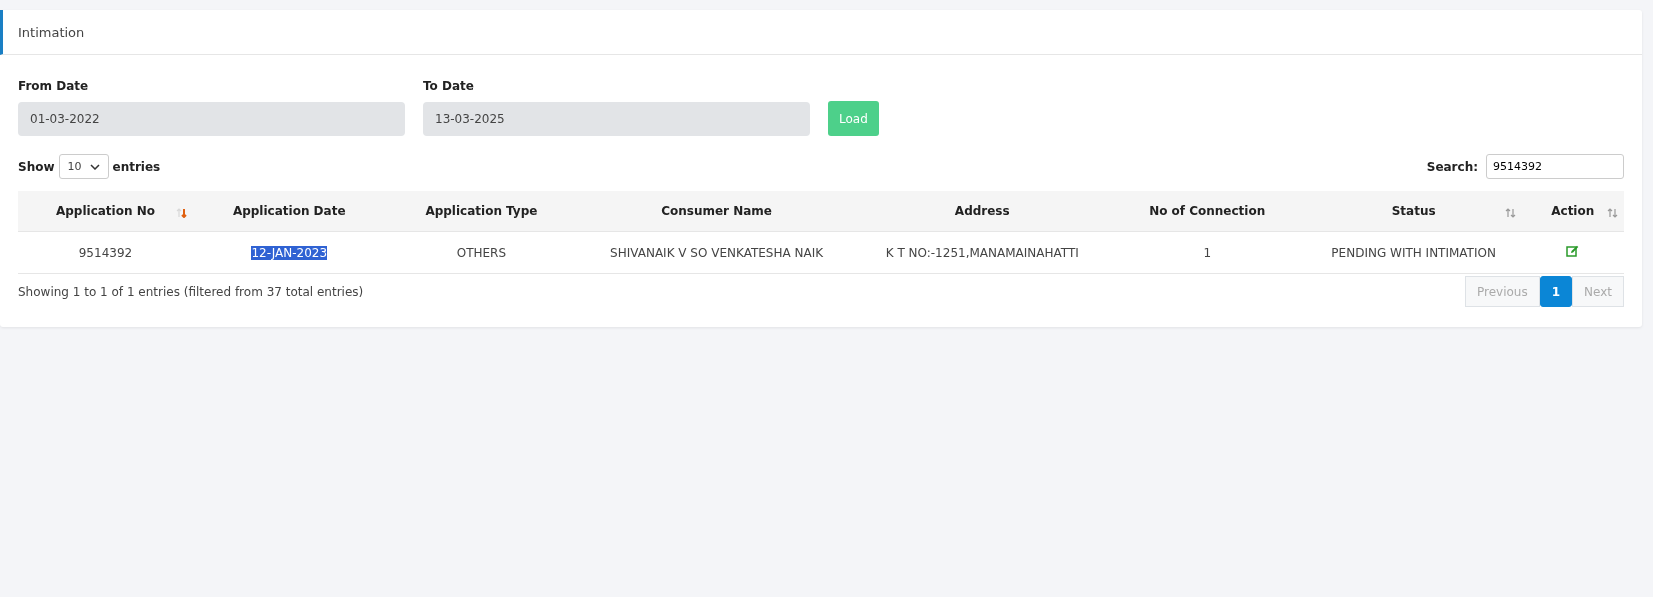 The height and width of the screenshot is (597, 1653). I want to click on search-field: 9514392, so click(1555, 166).